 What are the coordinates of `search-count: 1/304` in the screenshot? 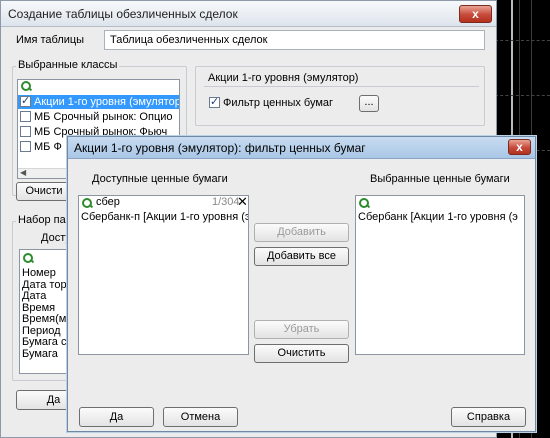 It's located at (226, 202).